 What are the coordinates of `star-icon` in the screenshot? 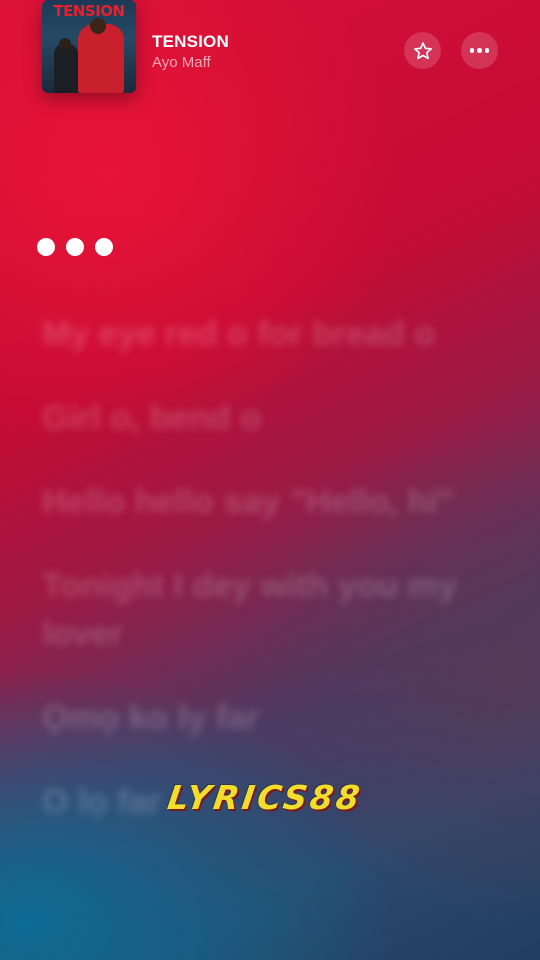 It's located at (422, 50).